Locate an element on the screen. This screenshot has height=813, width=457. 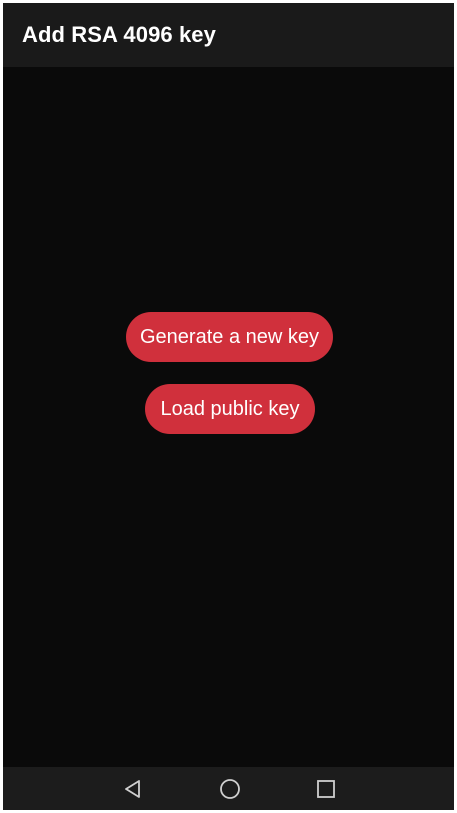
load-public-key-button: Load public key is located at coordinates (230, 409).